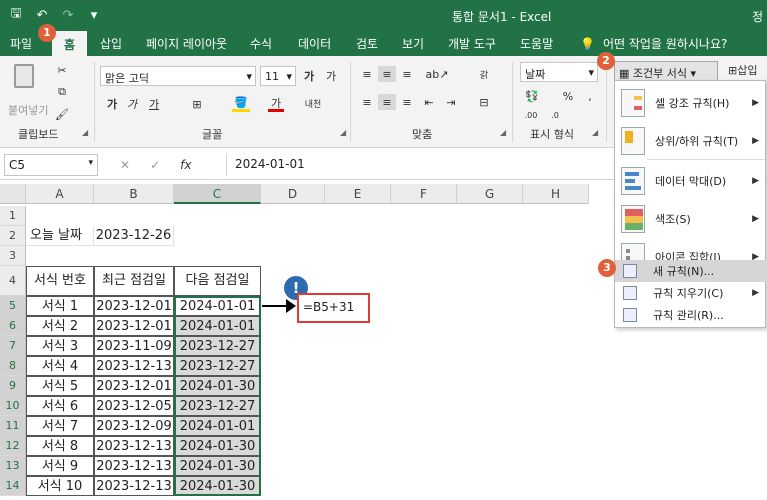 The image size is (767, 500). What do you see at coordinates (60, 386) in the screenshot?
I see `table-cell: 서식 5` at bounding box center [60, 386].